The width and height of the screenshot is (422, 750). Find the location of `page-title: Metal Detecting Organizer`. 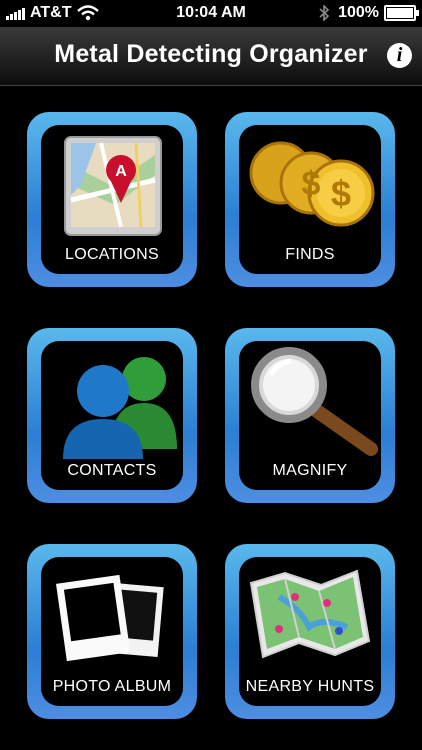

page-title: Metal Detecting Organizer is located at coordinates (211, 54).